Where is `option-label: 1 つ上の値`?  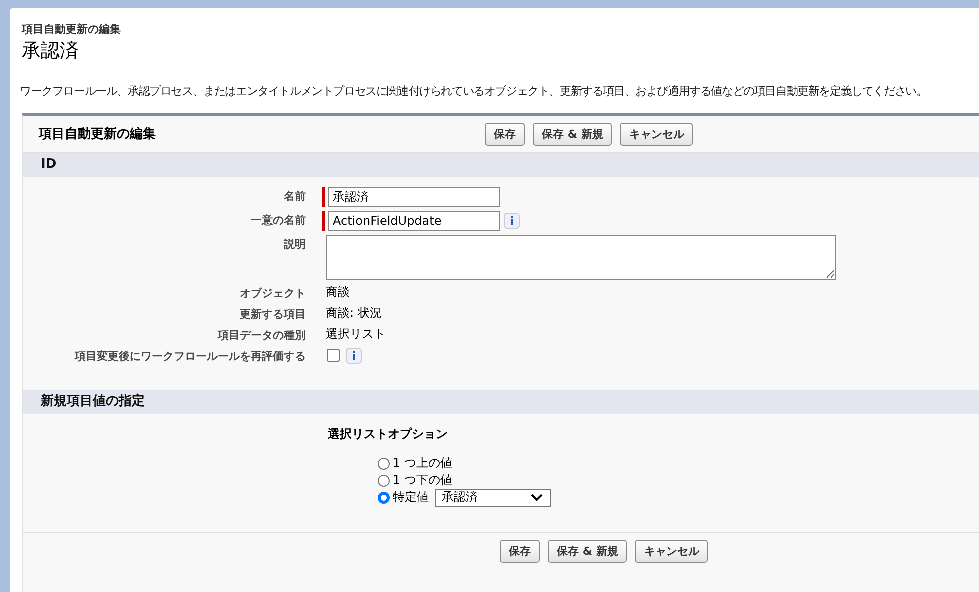
option-label: 1 つ上の値 is located at coordinates (422, 463).